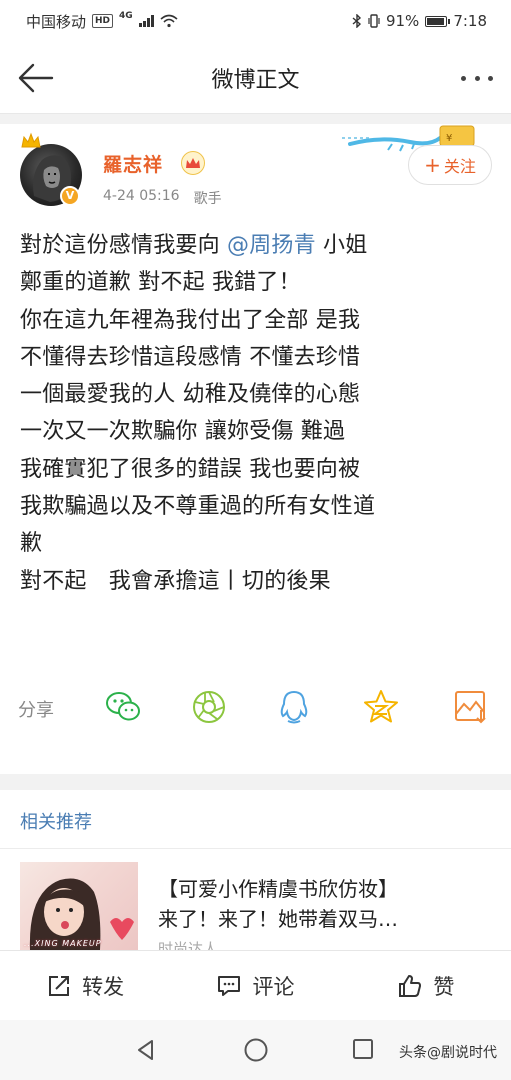 Image resolution: width=511 pixels, height=1080 pixels. Describe the element at coordinates (459, 166) in the screenshot. I see `follow-label: 关注` at that location.